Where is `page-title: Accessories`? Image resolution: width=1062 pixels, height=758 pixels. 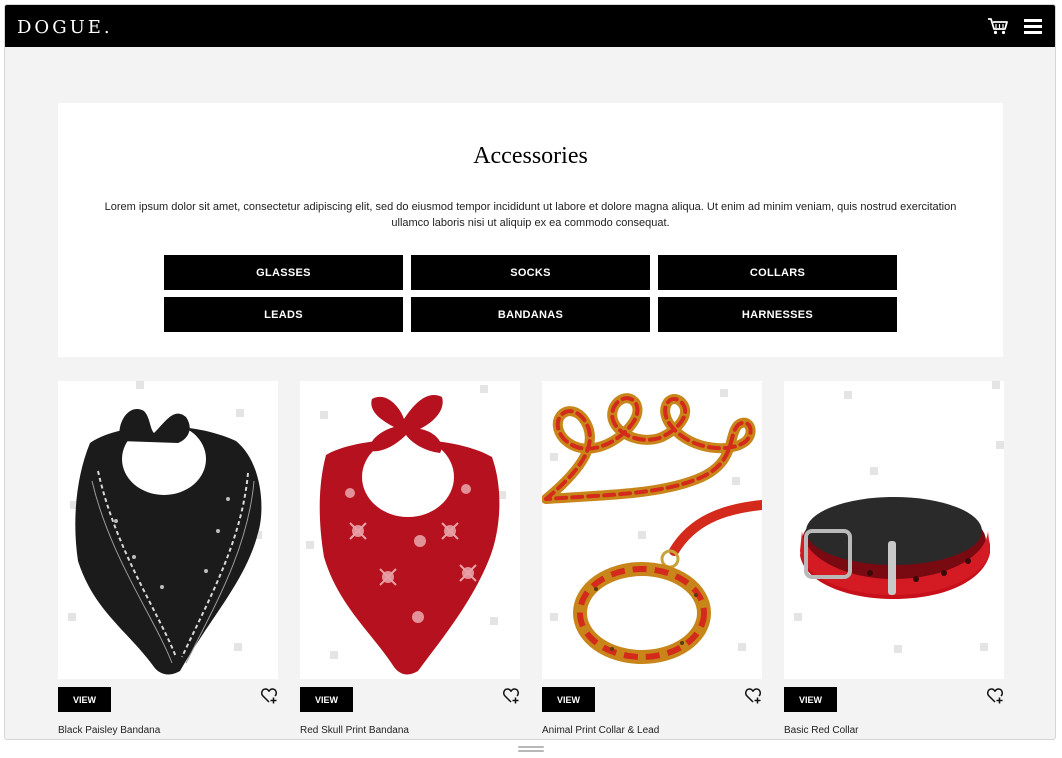
page-title: Accessories is located at coordinates (530, 156).